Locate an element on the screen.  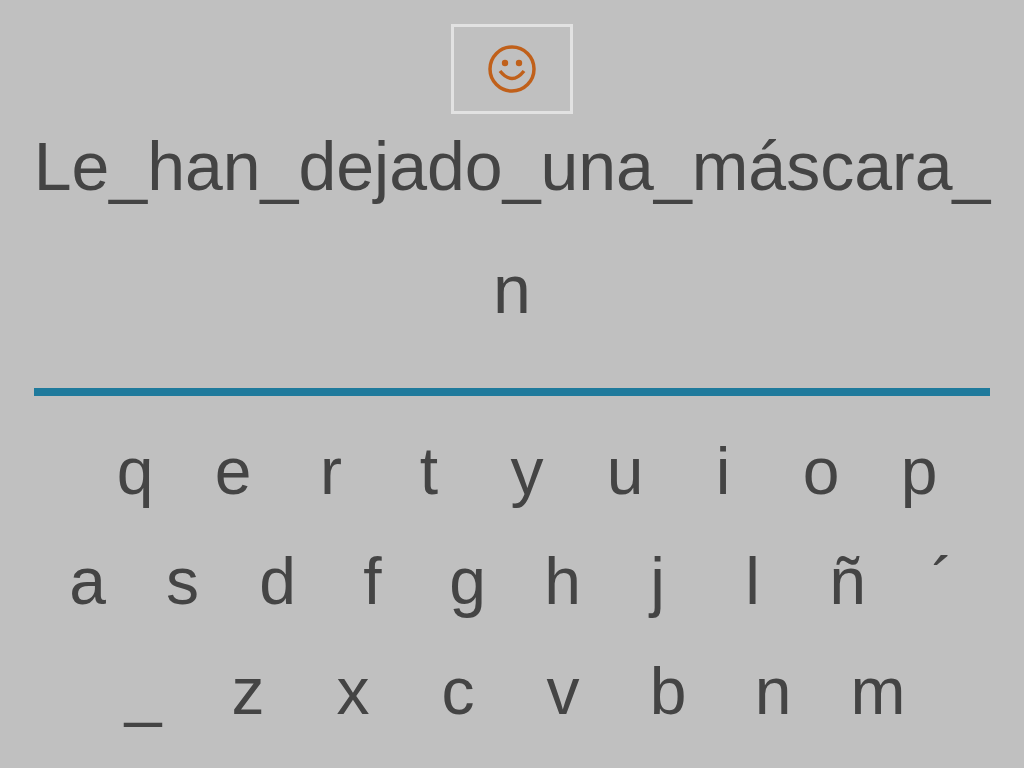
smiley-icon is located at coordinates (512, 69).